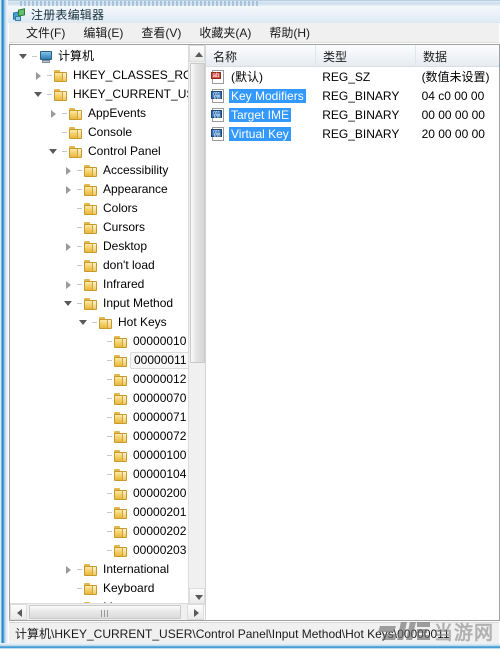 This screenshot has width=500, height=665. I want to click on value-row: ab (默认) REG_SZ (数值未设置), so click(352, 76).